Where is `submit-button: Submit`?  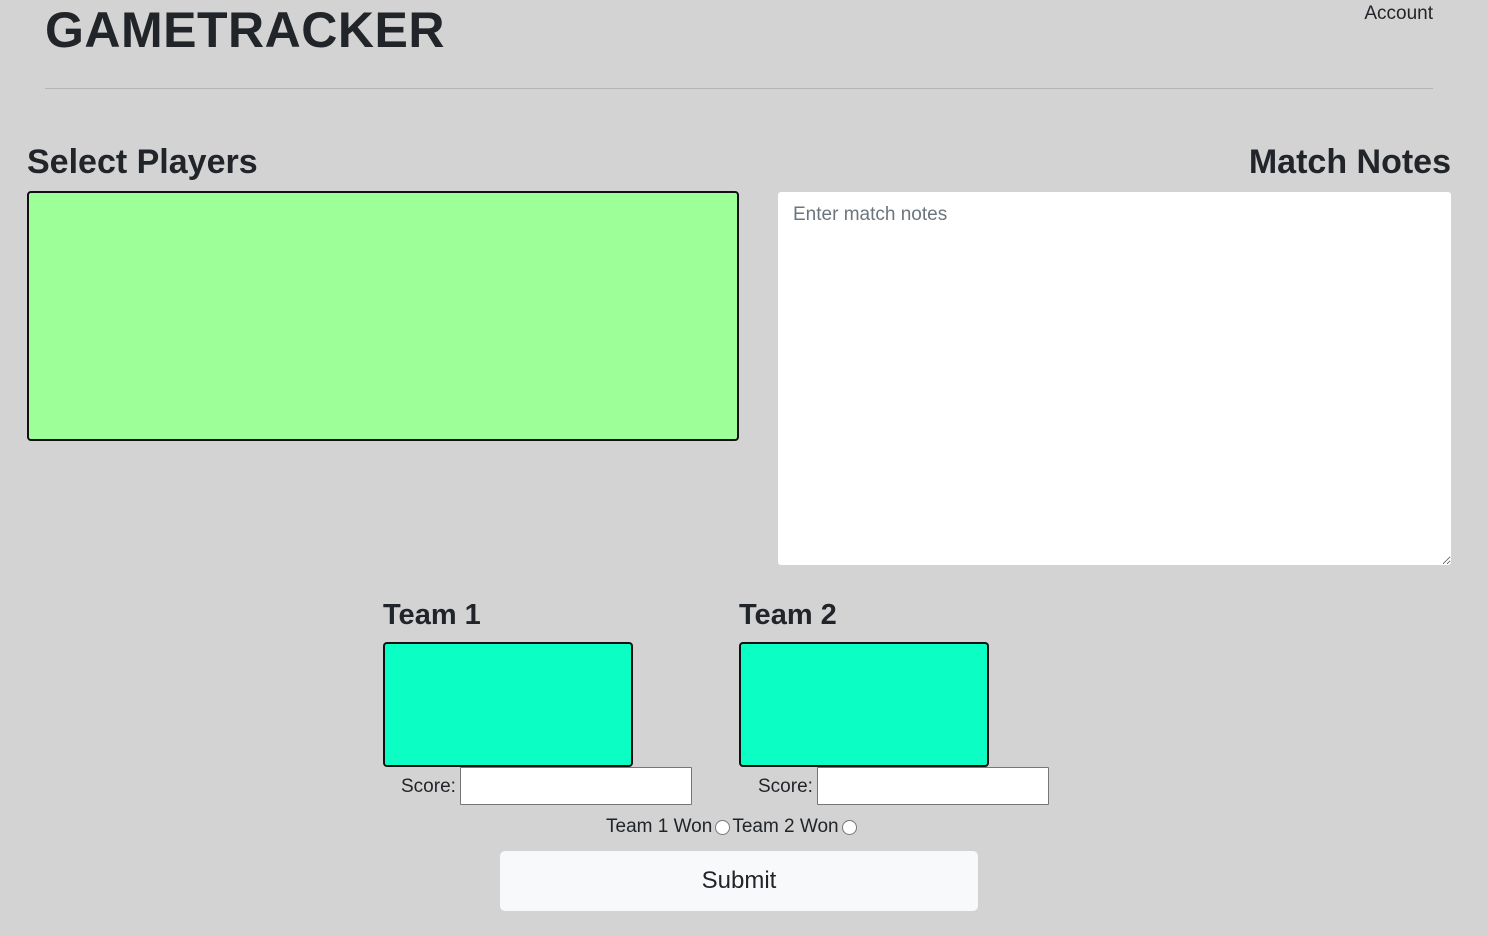 submit-button: Submit is located at coordinates (739, 881).